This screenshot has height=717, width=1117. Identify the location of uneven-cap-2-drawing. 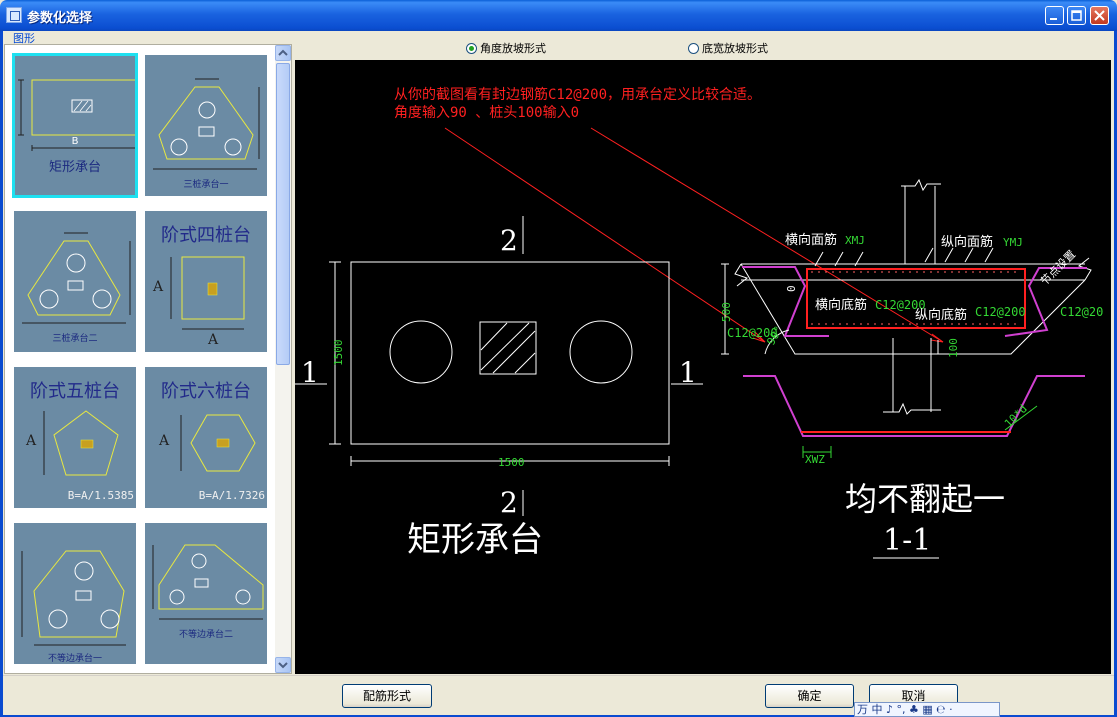
(208, 582).